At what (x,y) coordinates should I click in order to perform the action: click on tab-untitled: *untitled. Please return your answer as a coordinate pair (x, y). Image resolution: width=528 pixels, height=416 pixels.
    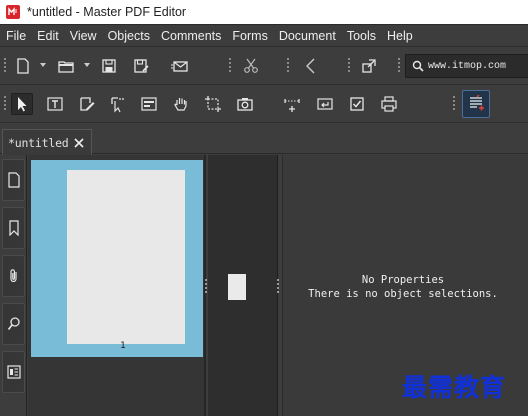
    Looking at the image, I should click on (47, 142).